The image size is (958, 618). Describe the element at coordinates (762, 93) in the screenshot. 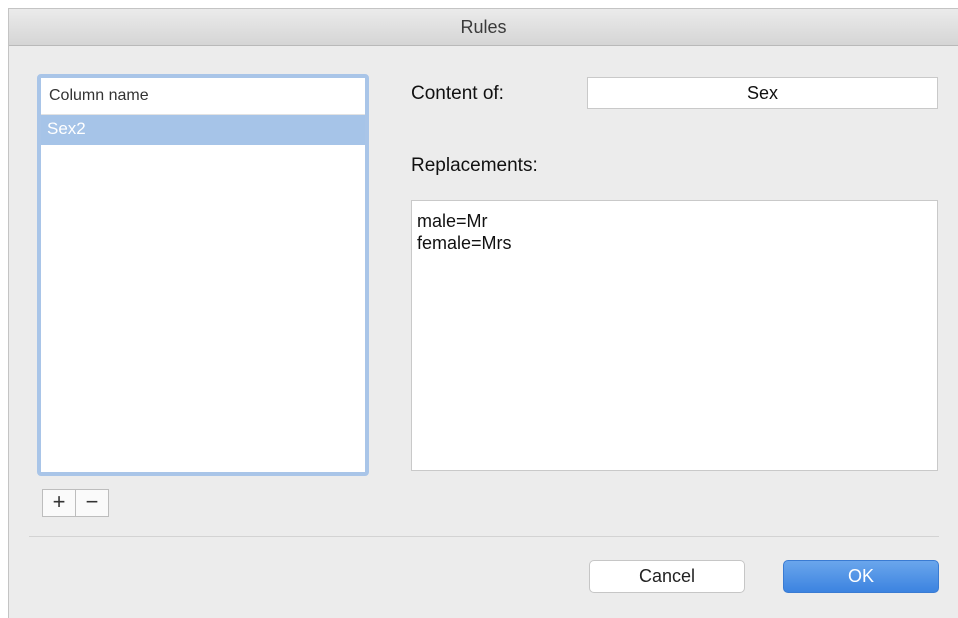

I see `content-of-field: Sex` at that location.